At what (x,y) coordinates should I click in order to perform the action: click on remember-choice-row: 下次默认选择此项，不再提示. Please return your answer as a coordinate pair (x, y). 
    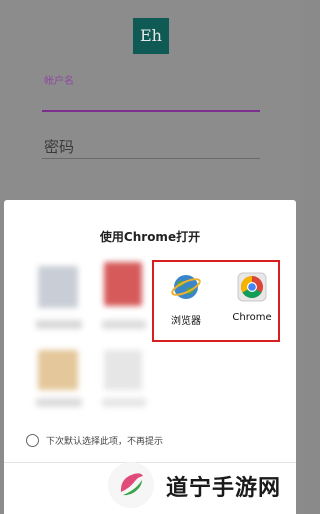
    Looking at the image, I should click on (94, 440).